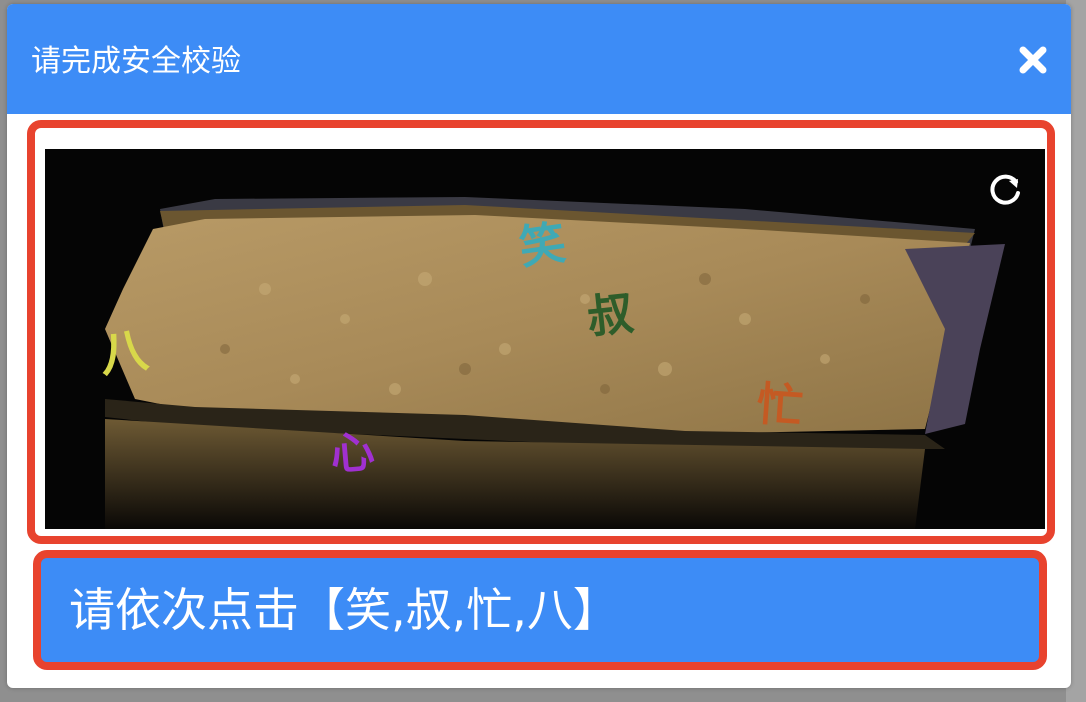 The image size is (1086, 702). I want to click on modal-title: 请完成安全校验, so click(136, 61).